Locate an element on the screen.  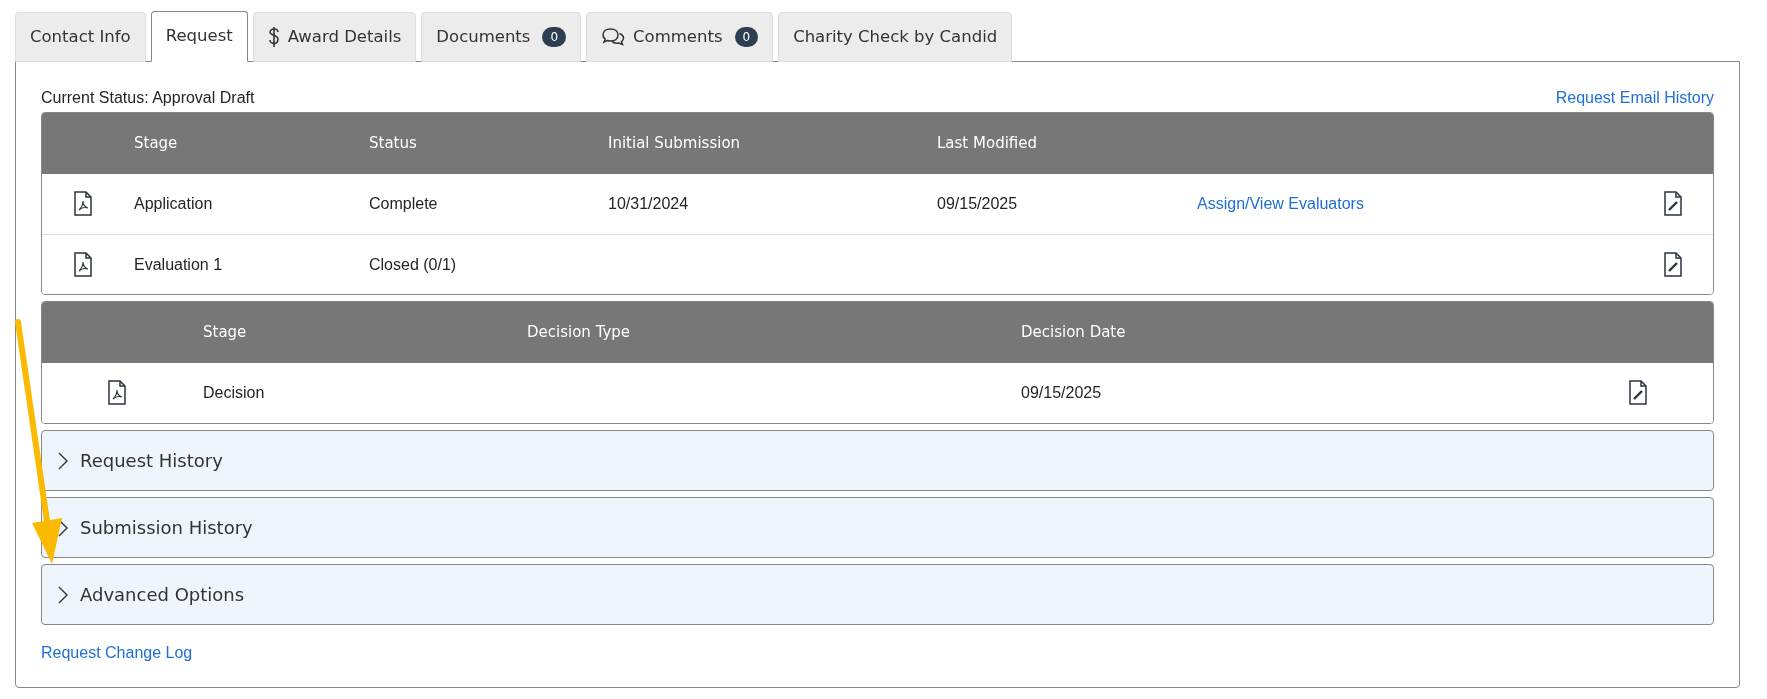
accordion-header: Submission History is located at coordinates (877, 527).